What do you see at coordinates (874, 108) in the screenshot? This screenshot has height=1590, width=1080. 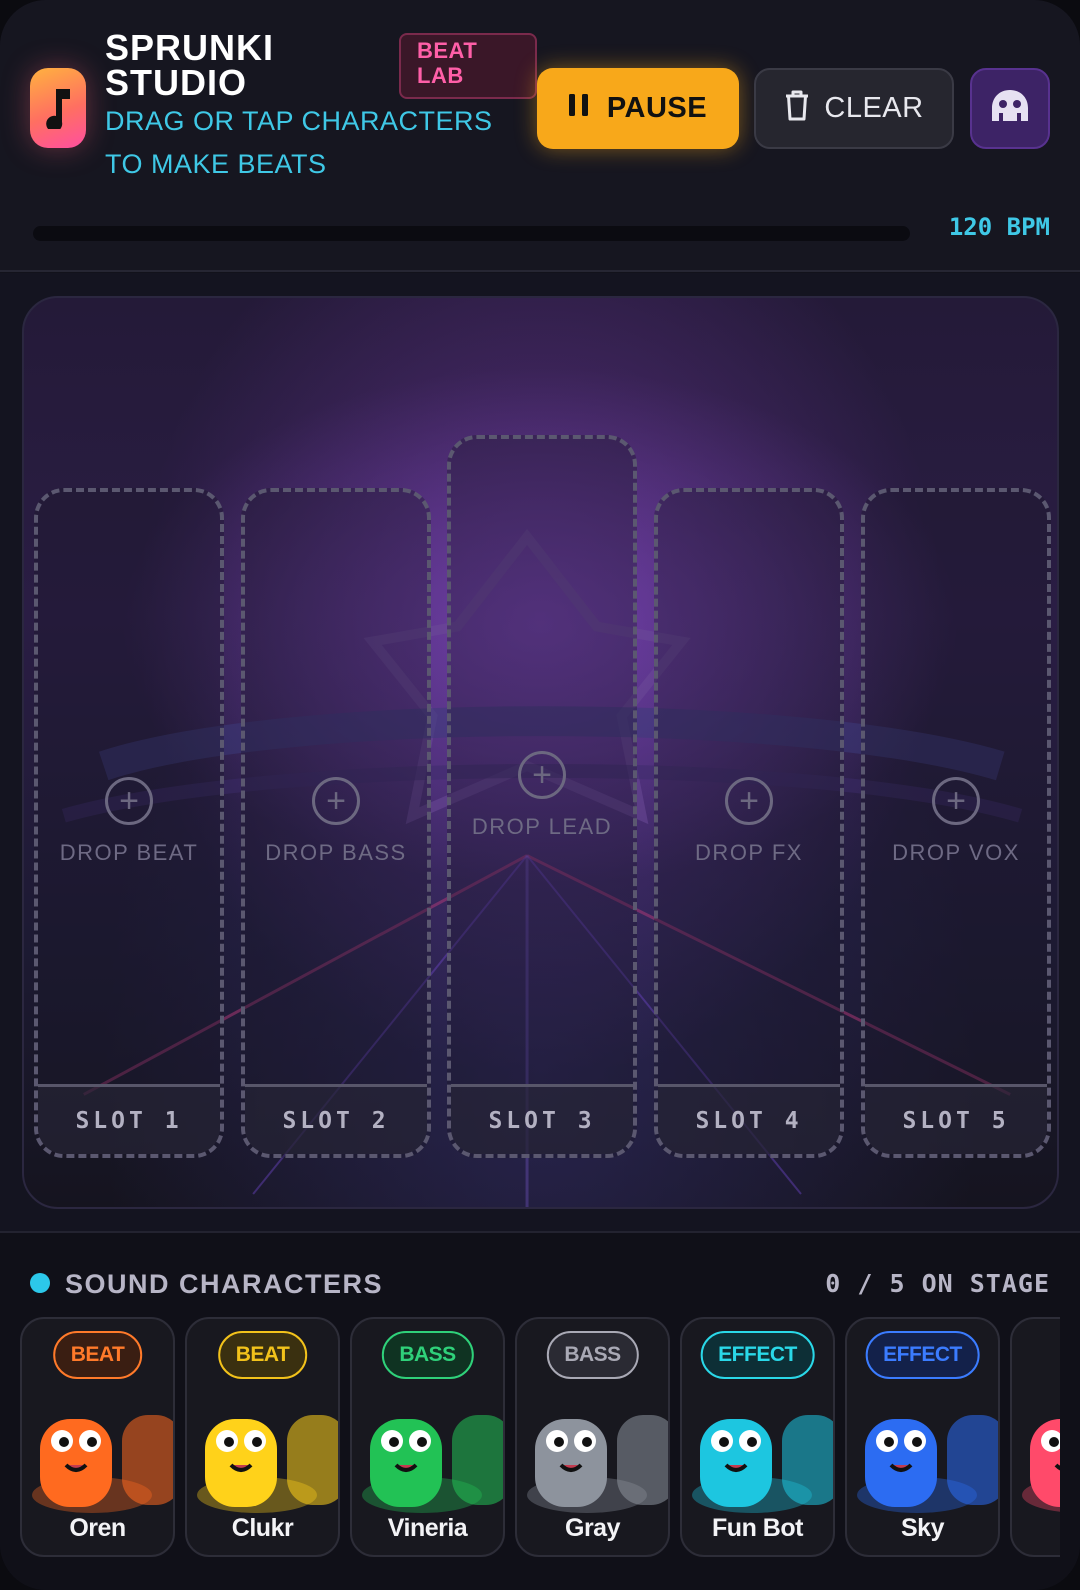 I see `clear-label: CLEAR` at bounding box center [874, 108].